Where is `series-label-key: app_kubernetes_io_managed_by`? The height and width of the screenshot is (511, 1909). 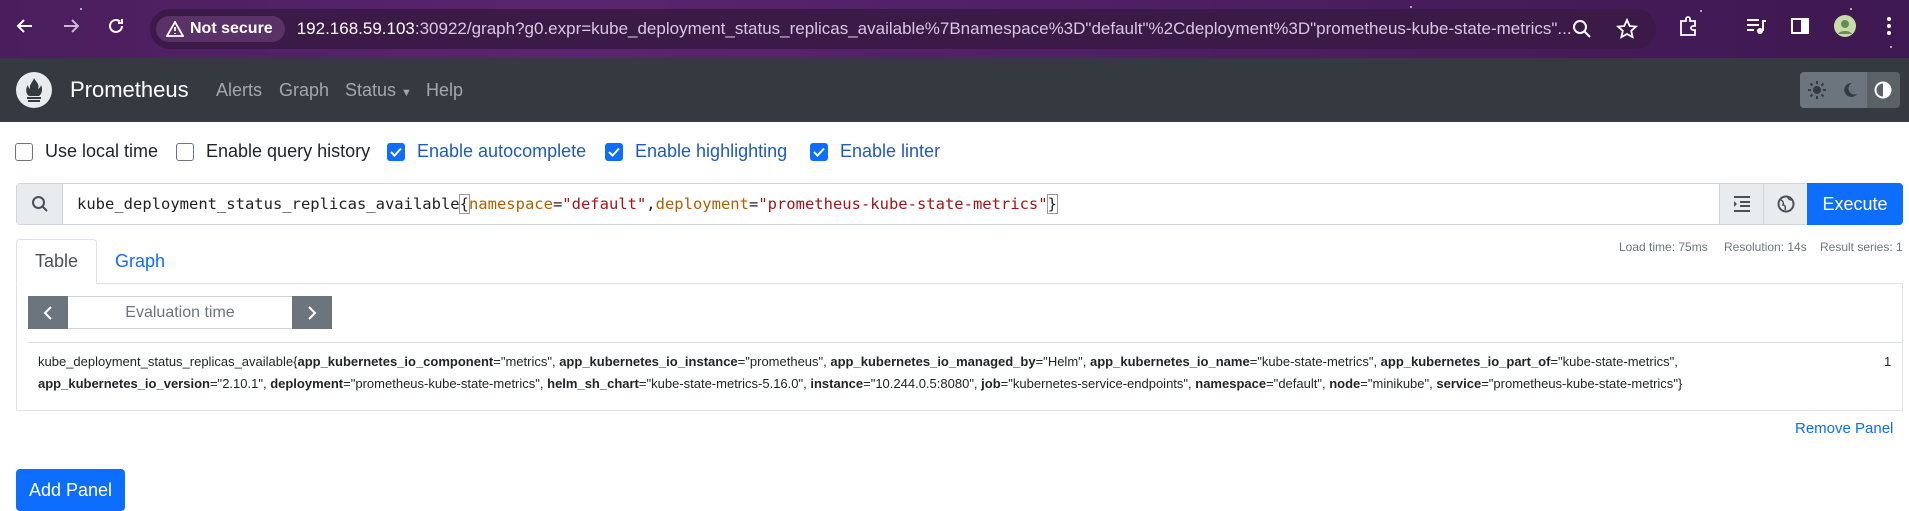 series-label-key: app_kubernetes_io_managed_by is located at coordinates (933, 361).